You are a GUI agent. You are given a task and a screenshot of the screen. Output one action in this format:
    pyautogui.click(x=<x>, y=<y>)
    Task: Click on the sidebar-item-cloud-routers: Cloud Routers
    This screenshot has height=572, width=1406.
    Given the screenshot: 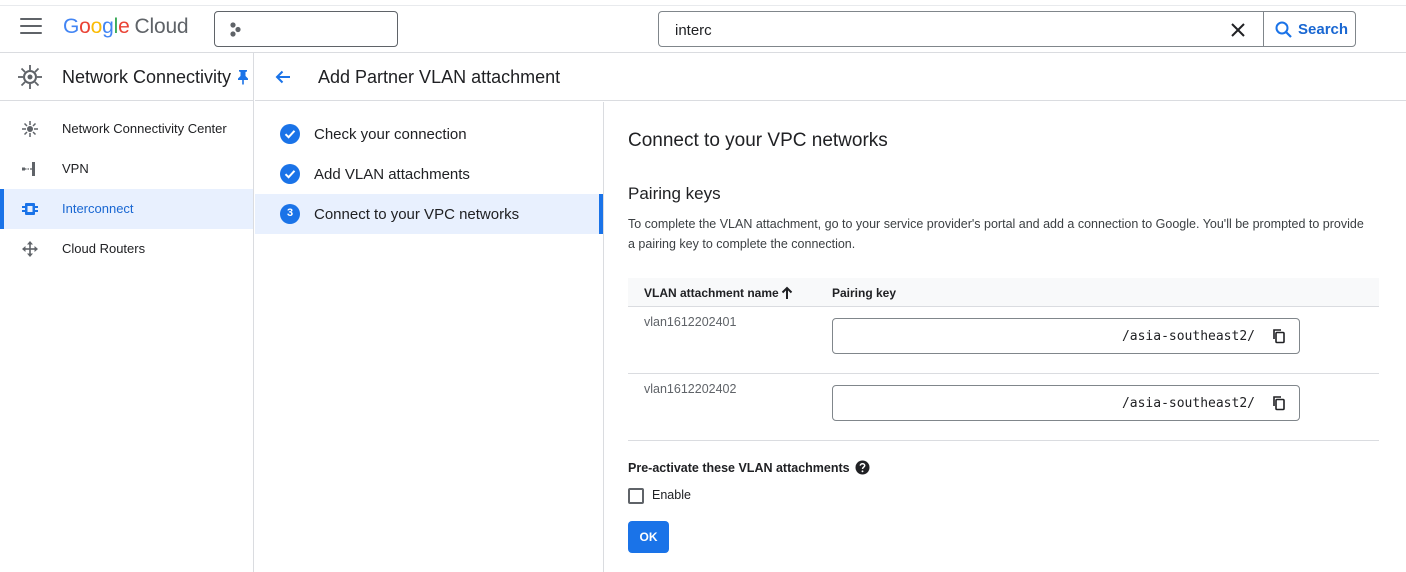 What is the action you would take?
    pyautogui.click(x=126, y=249)
    